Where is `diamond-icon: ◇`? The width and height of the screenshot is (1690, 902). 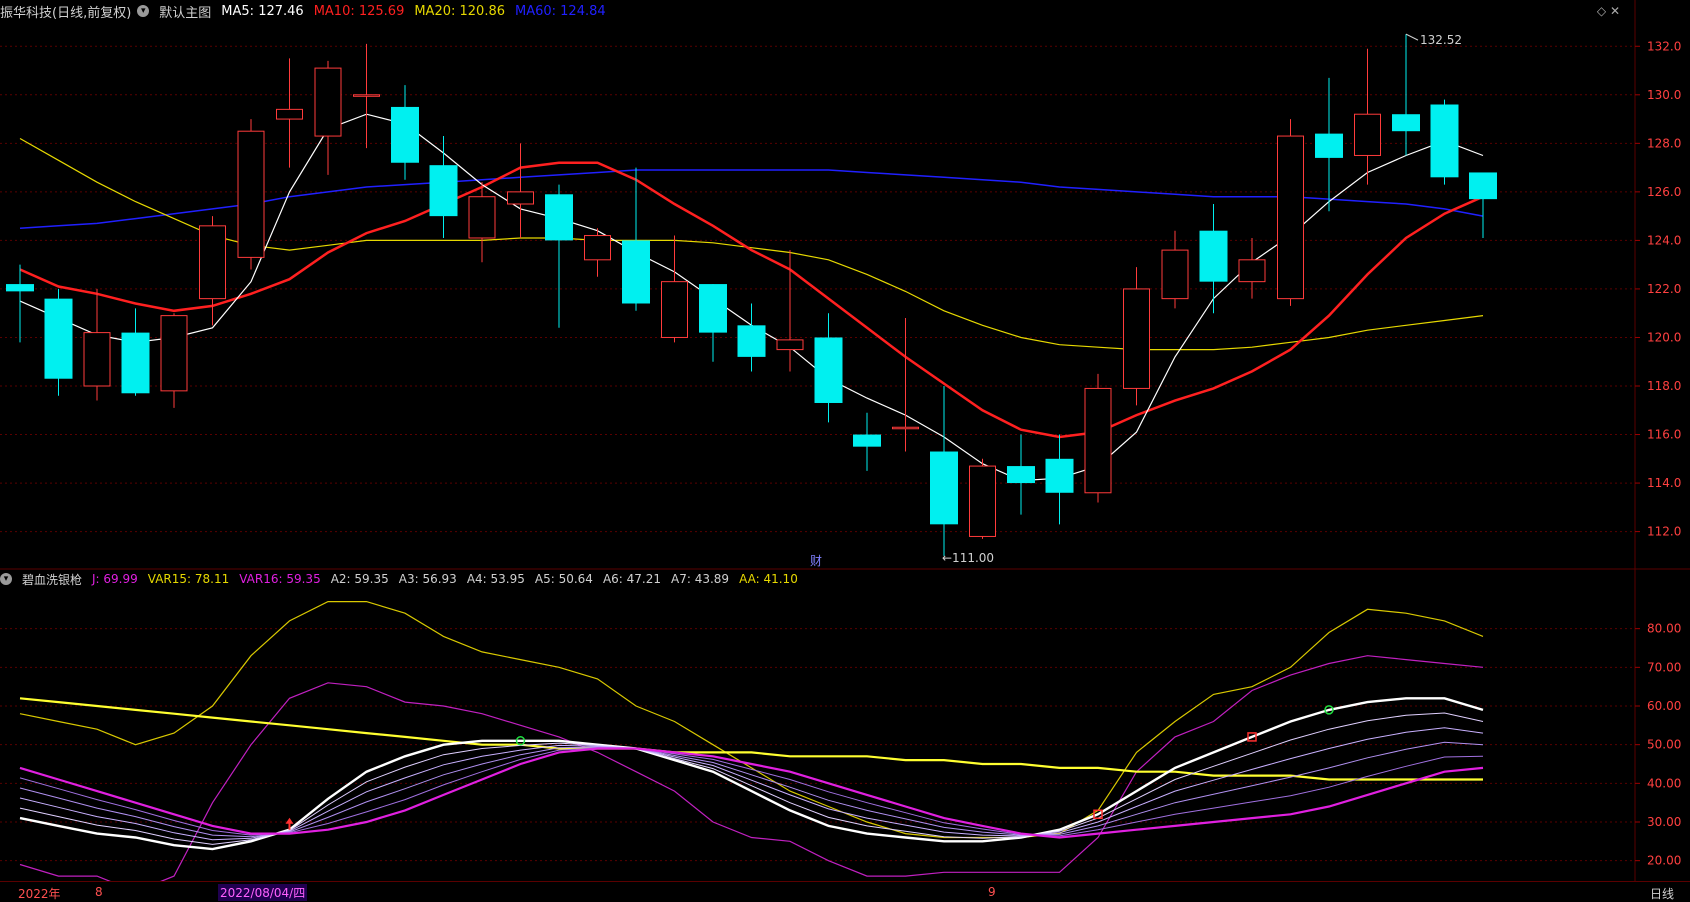 diamond-icon: ◇ is located at coordinates (1601, 11).